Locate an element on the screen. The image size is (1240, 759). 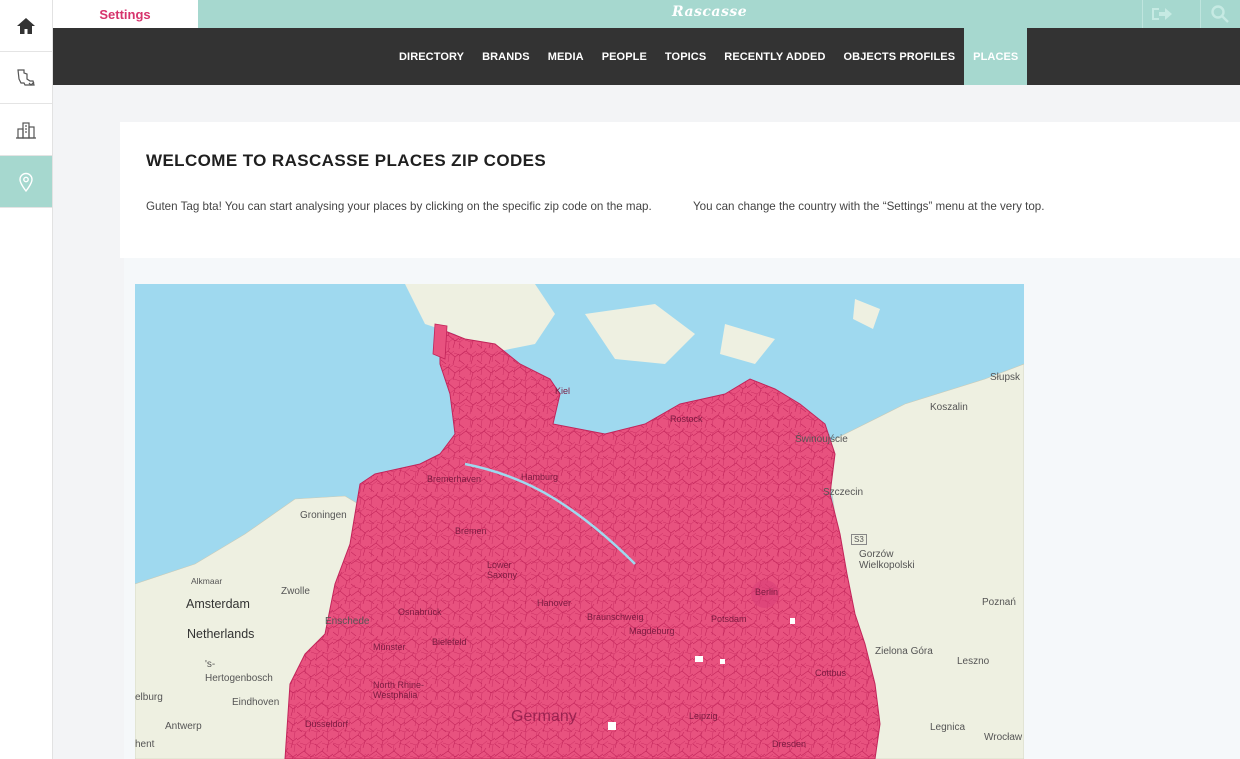
map-label-city: Alkmaar is located at coordinates (207, 581).